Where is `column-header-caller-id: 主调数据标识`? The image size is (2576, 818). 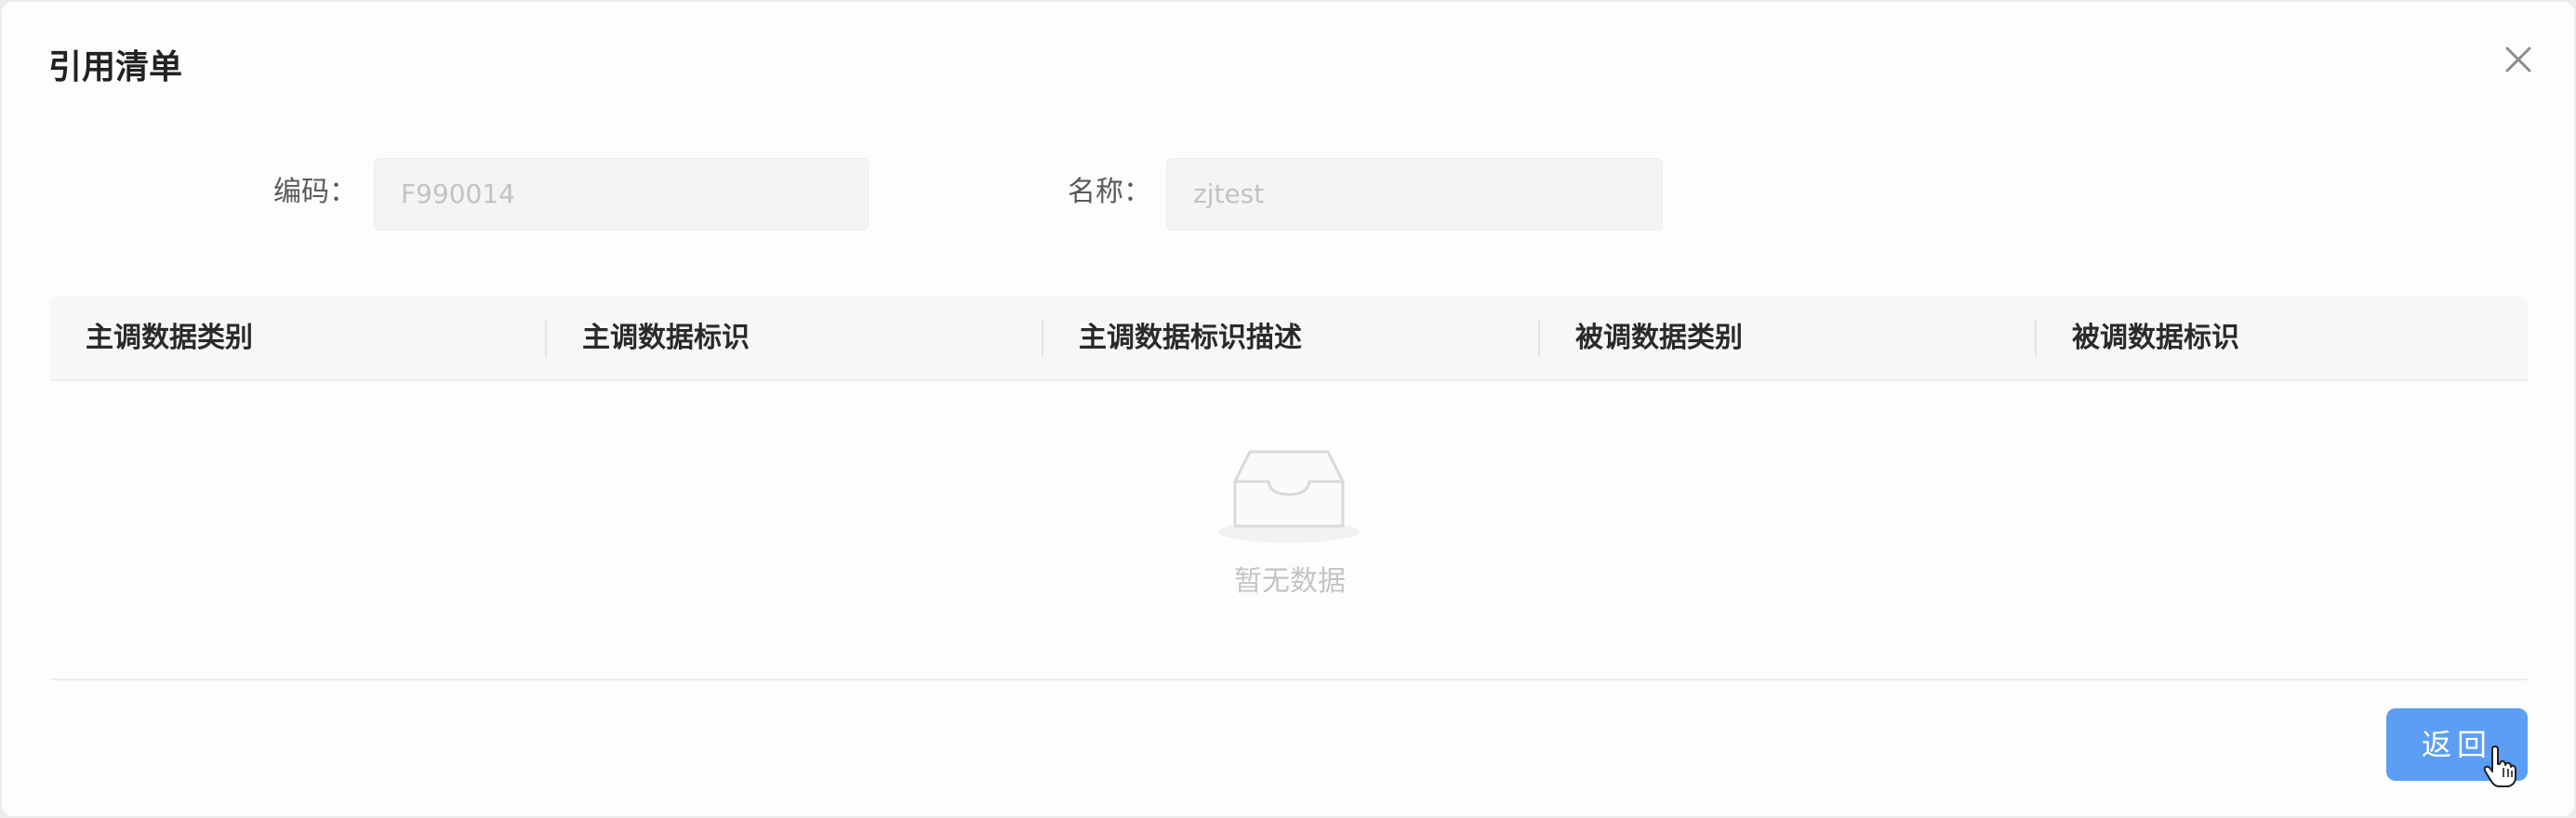
column-header-caller-id: 主调数据标识 is located at coordinates (794, 338).